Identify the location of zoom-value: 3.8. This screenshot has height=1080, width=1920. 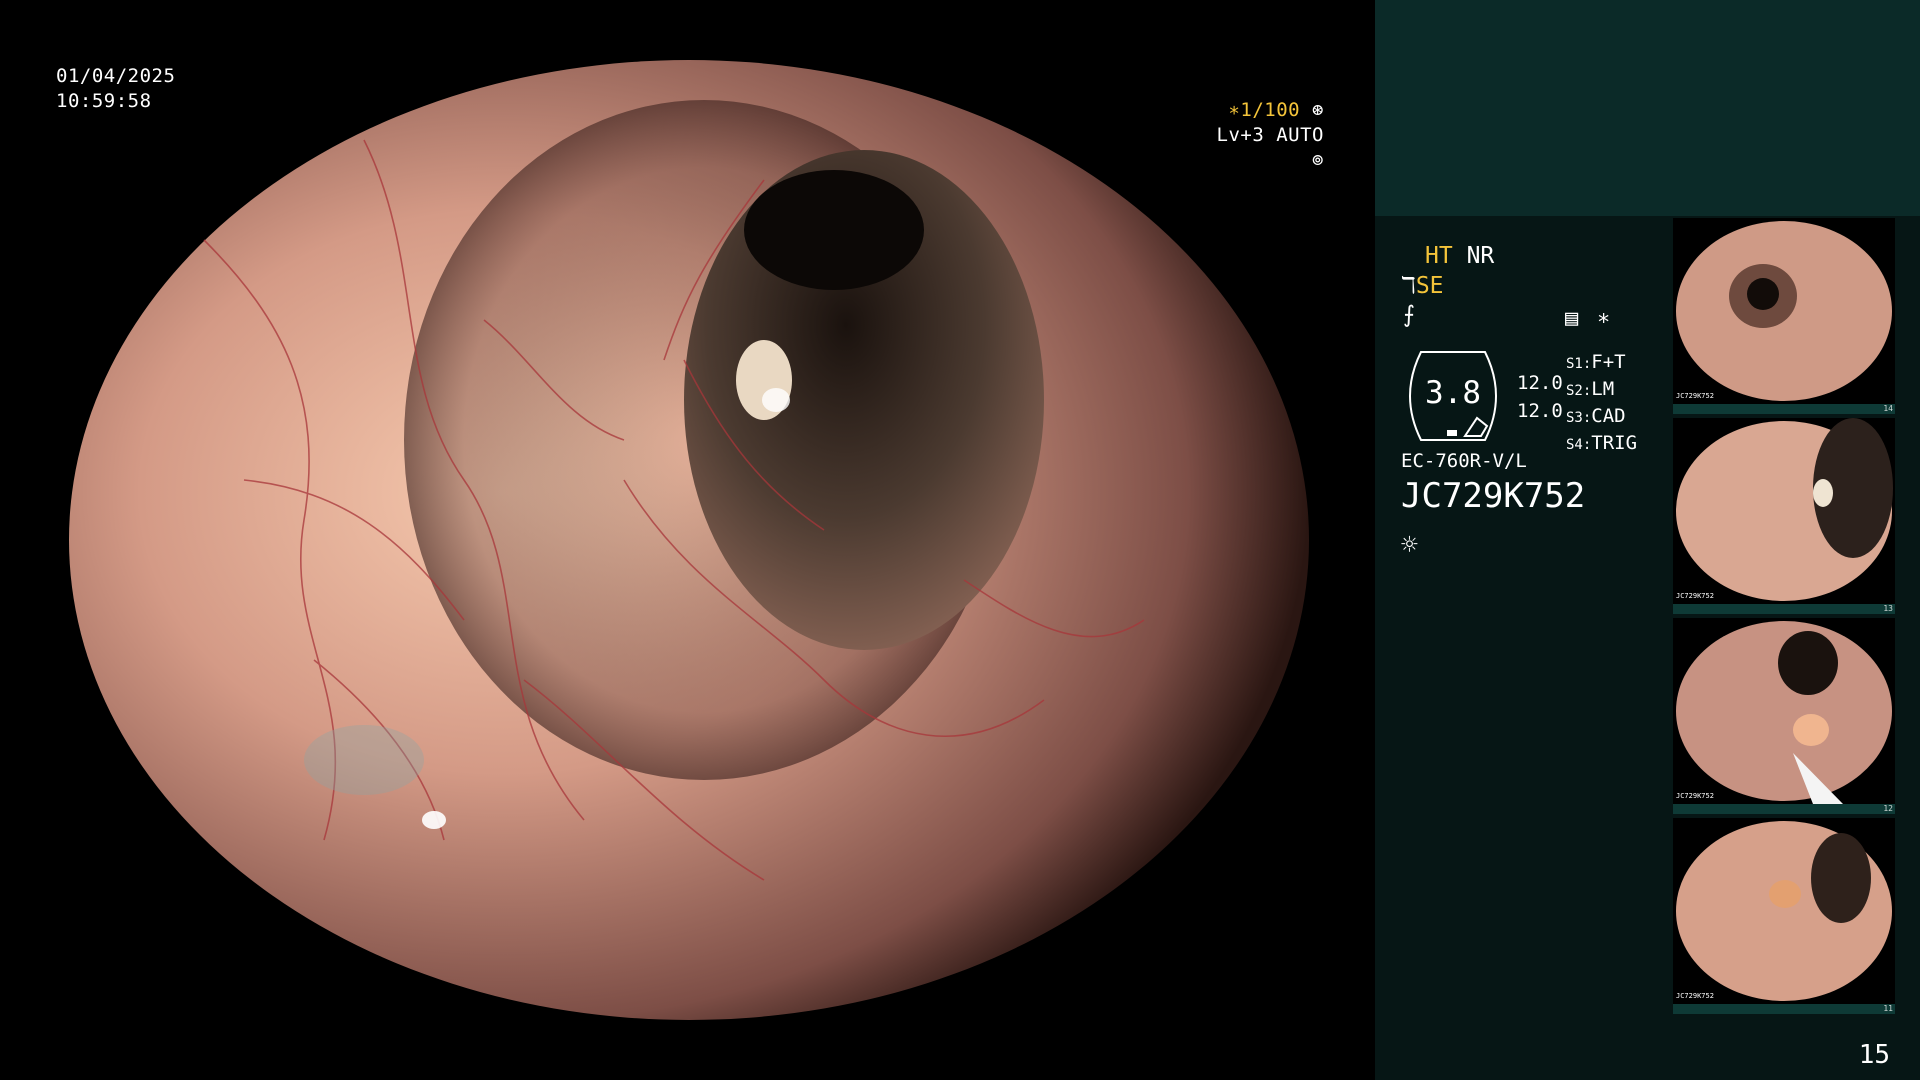
(1453, 393).